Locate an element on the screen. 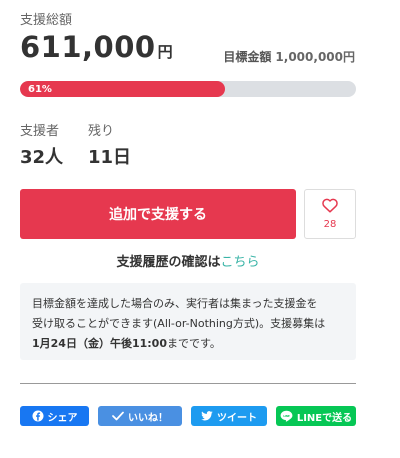 Image resolution: width=400 pixels, height=458 pixels. facebook-icon is located at coordinates (38, 416).